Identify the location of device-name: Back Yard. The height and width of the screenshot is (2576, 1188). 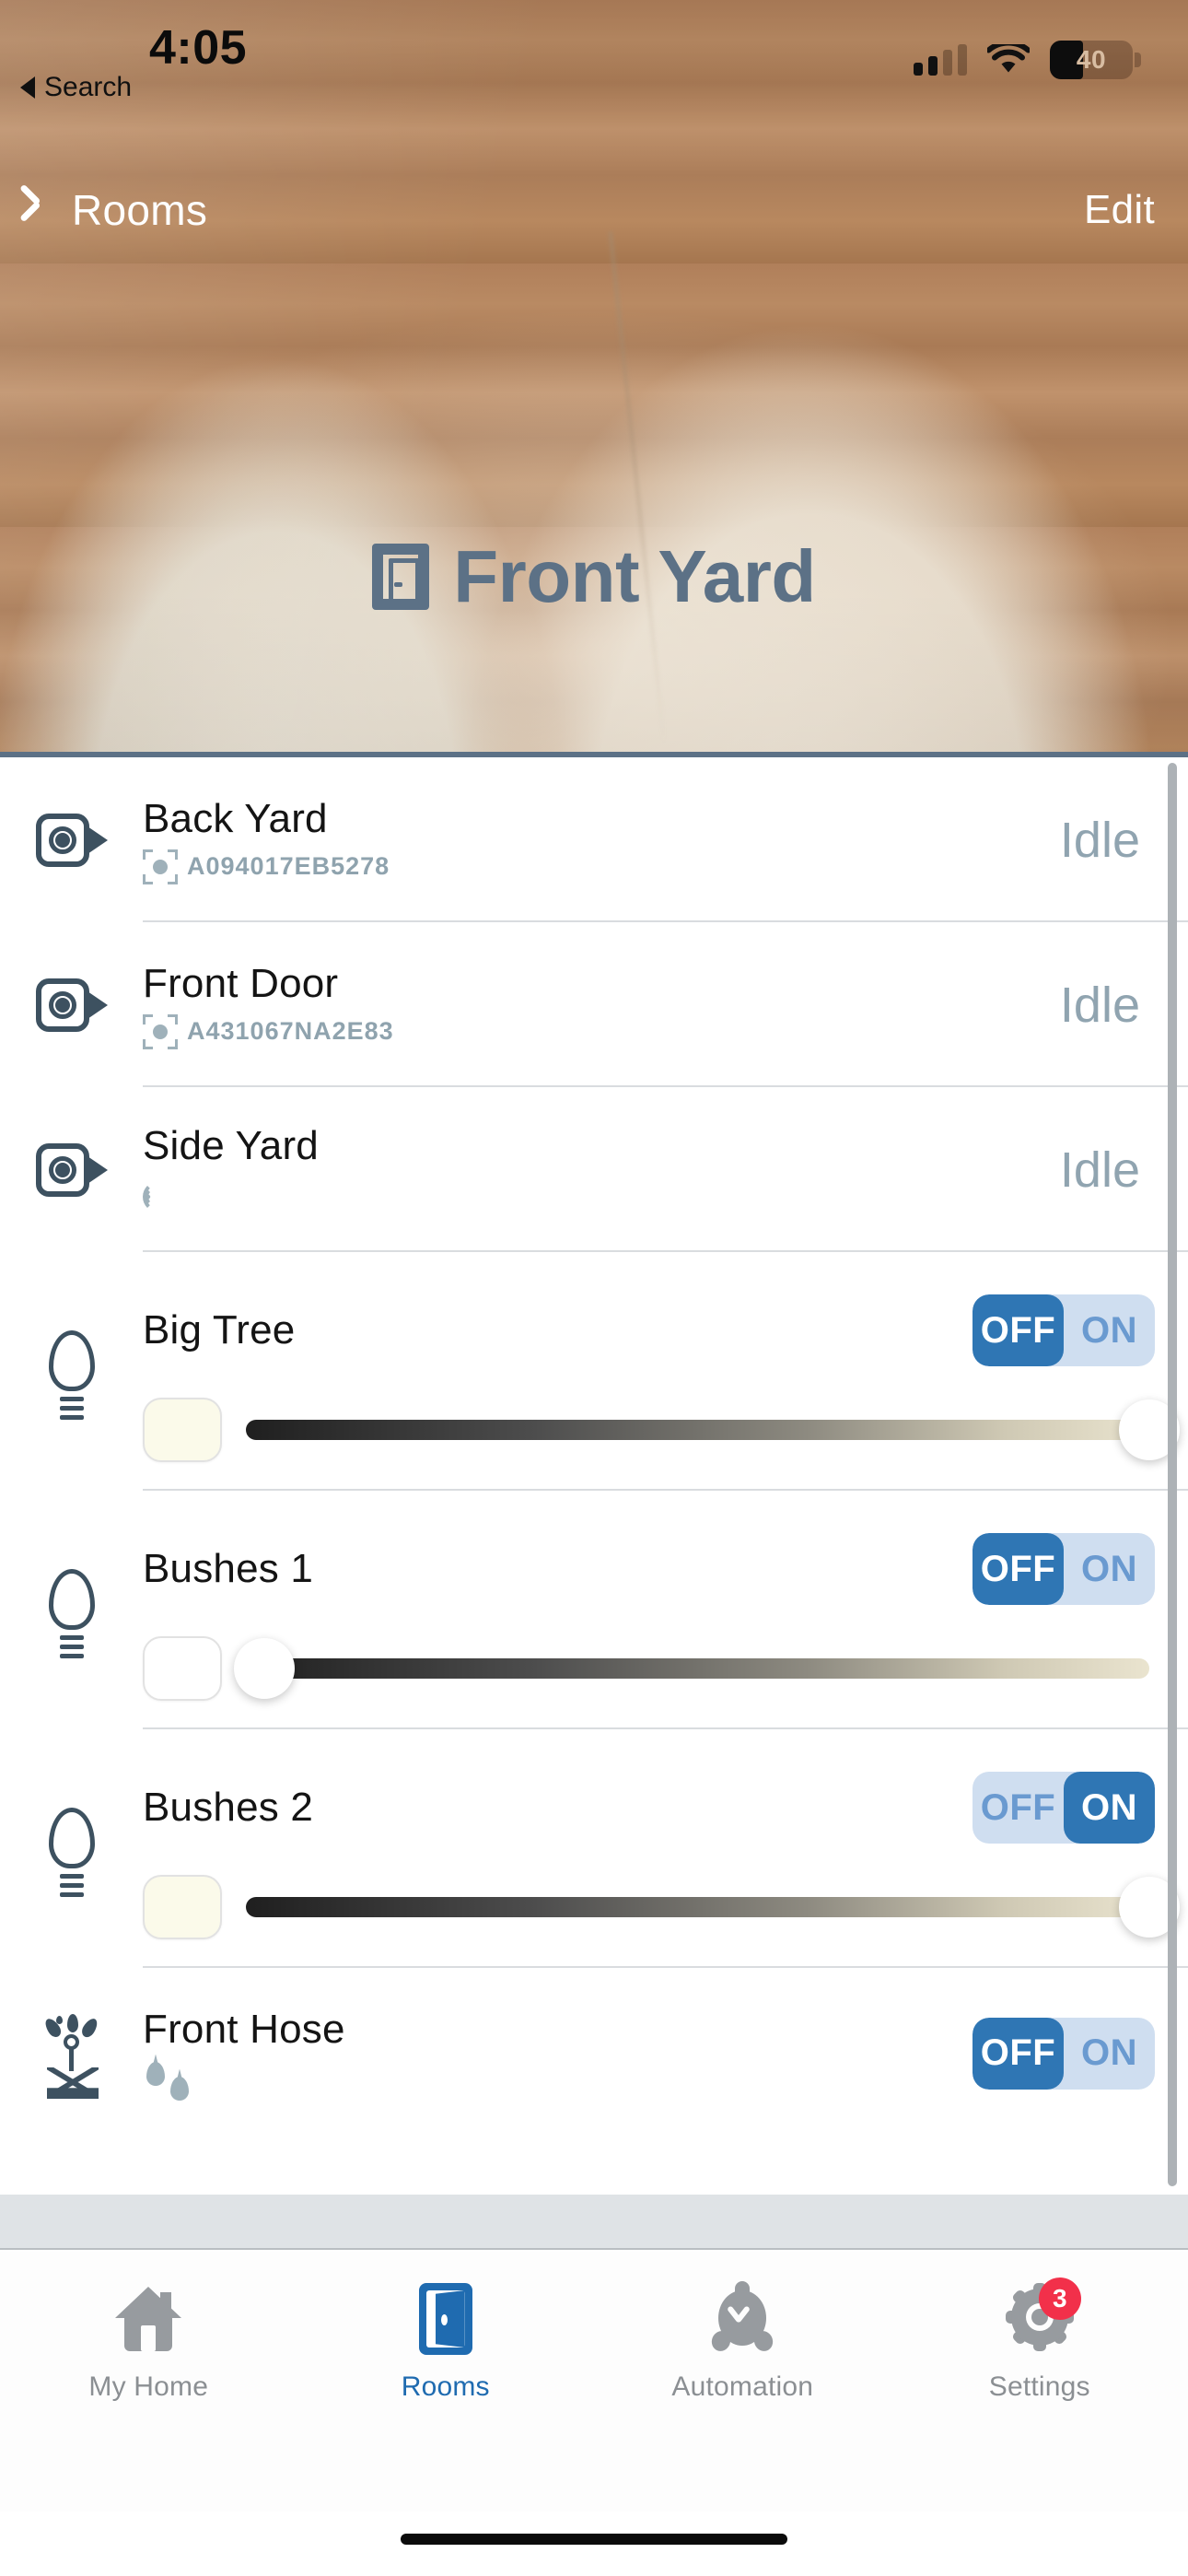
(235, 818).